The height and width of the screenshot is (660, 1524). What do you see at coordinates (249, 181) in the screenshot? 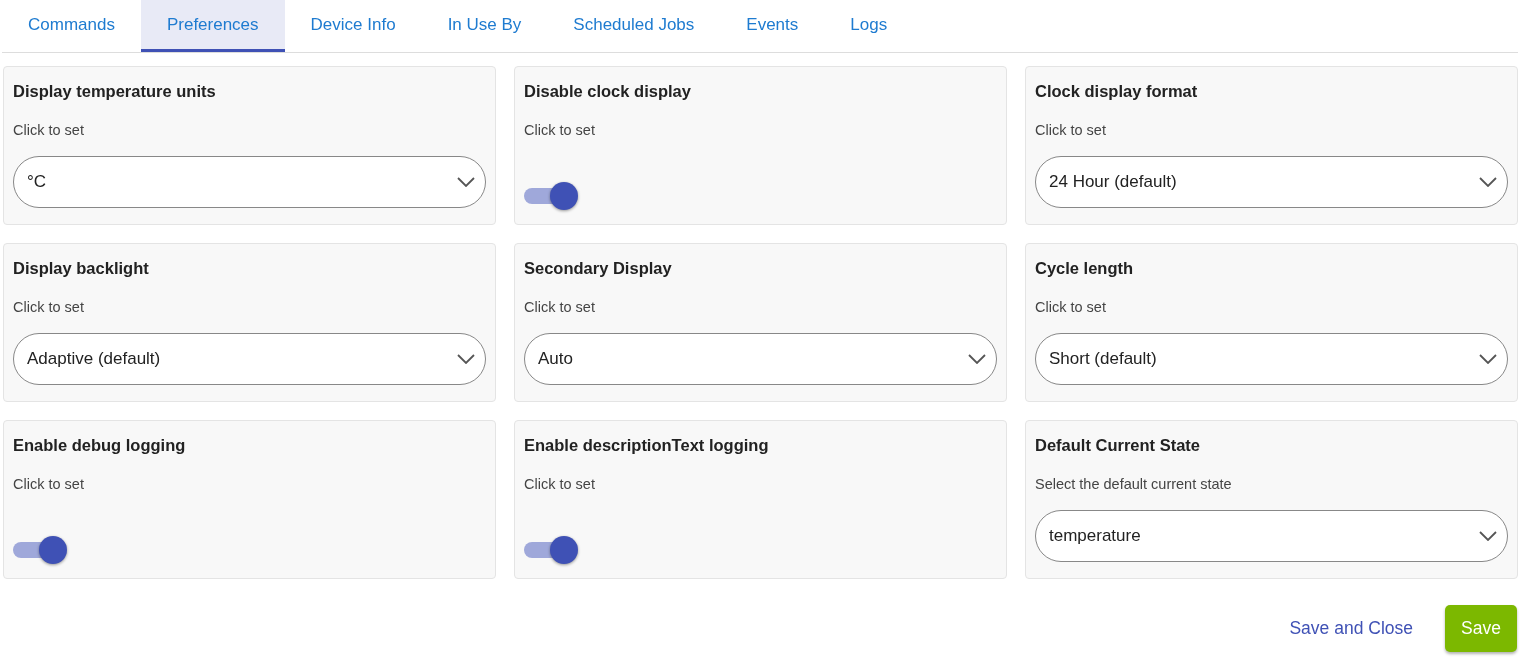
I see `dropdown-field: °C` at bounding box center [249, 181].